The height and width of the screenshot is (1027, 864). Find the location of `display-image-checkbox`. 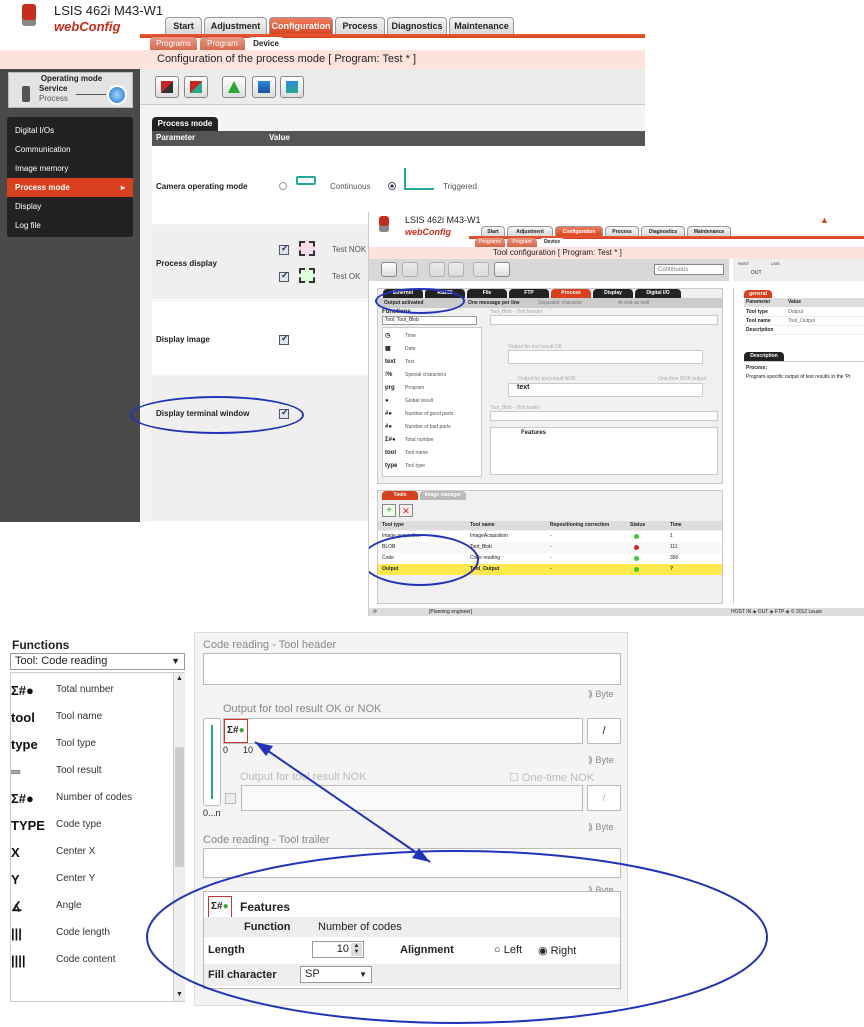

display-image-checkbox is located at coordinates (284, 339).